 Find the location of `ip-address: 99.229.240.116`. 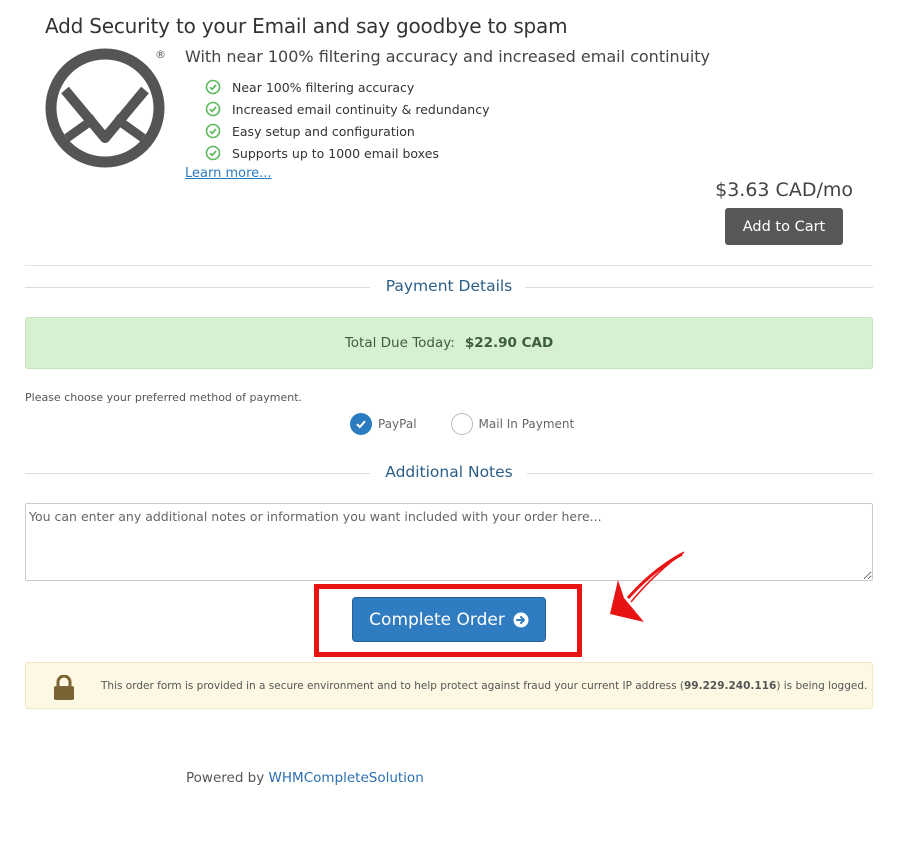

ip-address: 99.229.240.116 is located at coordinates (730, 686).